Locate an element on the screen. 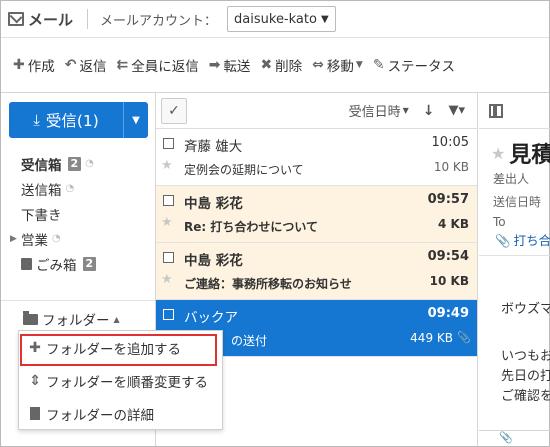  attachment-link: 📎 打ち合 is located at coordinates (522, 239).